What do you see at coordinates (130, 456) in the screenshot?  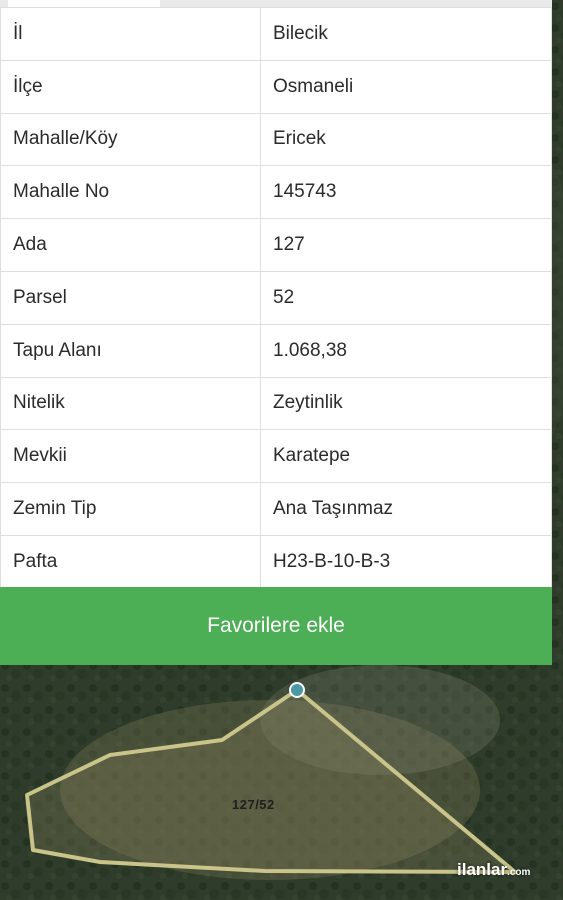 I see `row-key: Mevkii` at bounding box center [130, 456].